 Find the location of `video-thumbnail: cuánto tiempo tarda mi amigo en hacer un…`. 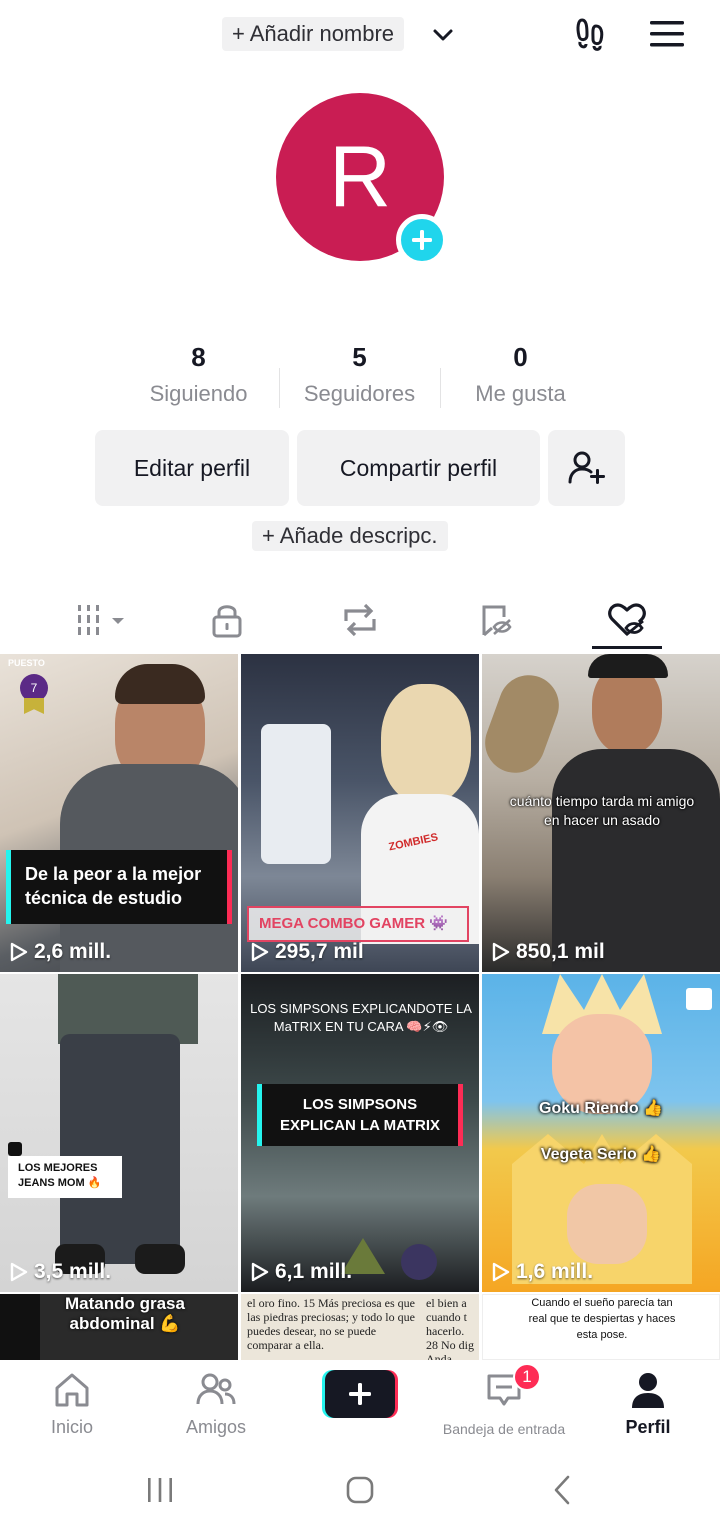

video-thumbnail: cuánto tiempo tarda mi amigo en hacer un… is located at coordinates (601, 813).